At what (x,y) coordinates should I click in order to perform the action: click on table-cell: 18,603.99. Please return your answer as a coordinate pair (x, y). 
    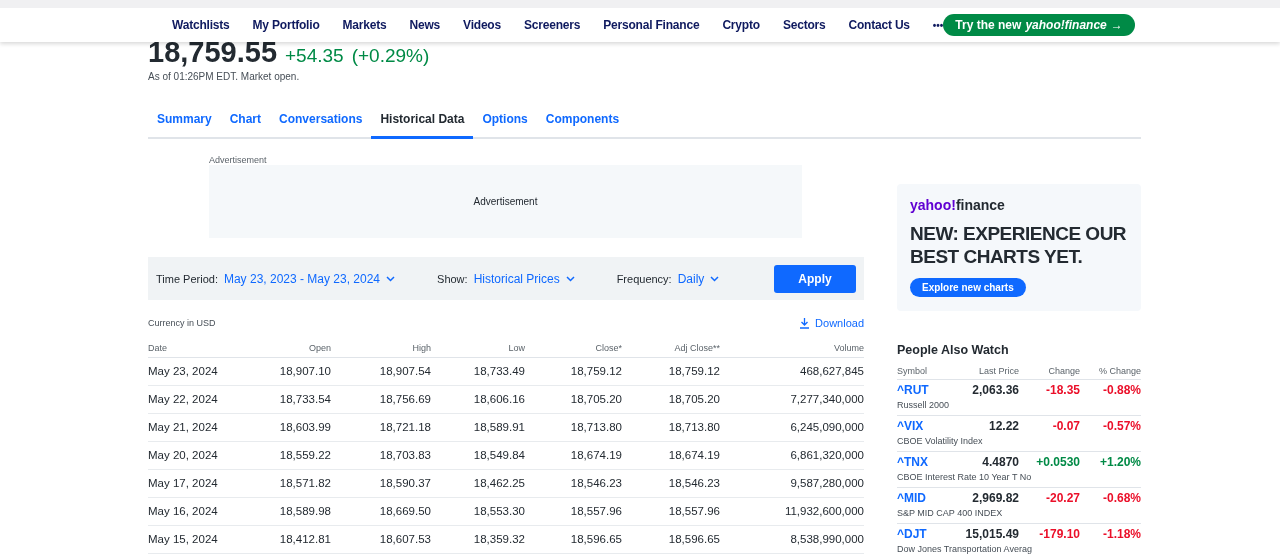
    Looking at the image, I should click on (299, 428).